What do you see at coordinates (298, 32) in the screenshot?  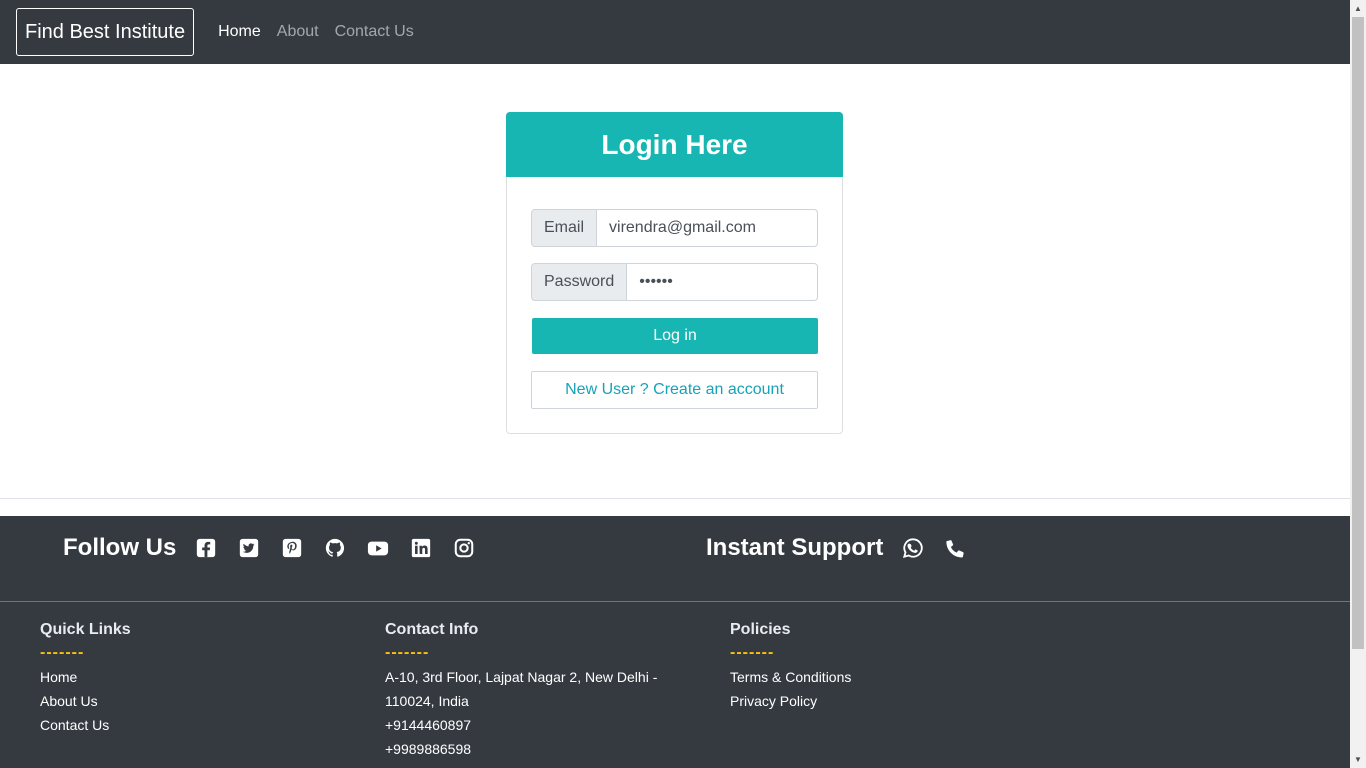 I see `nav-link-about: About` at bounding box center [298, 32].